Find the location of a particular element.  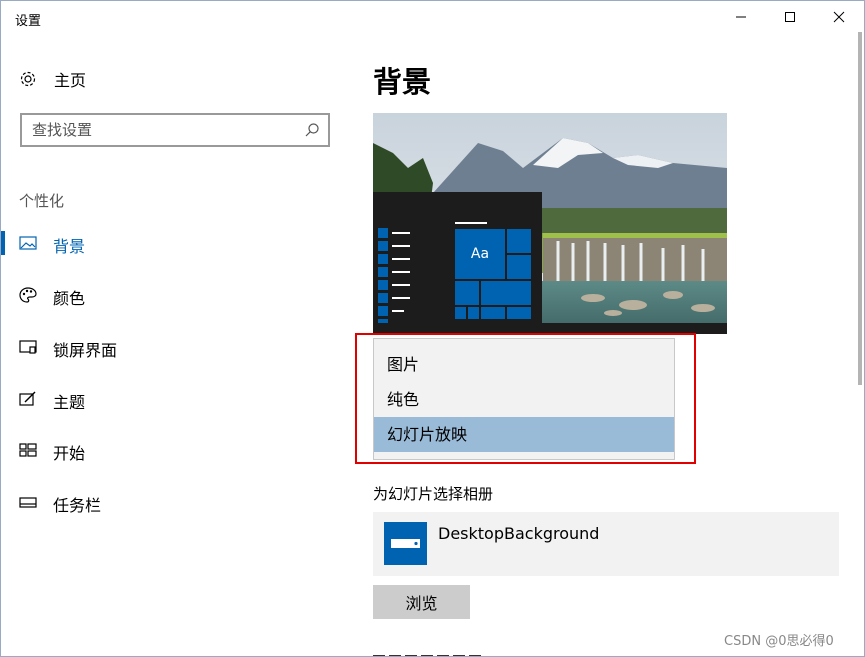

background-type-dropdown: 图片 纯色 幻灯片放映 is located at coordinates (524, 399).